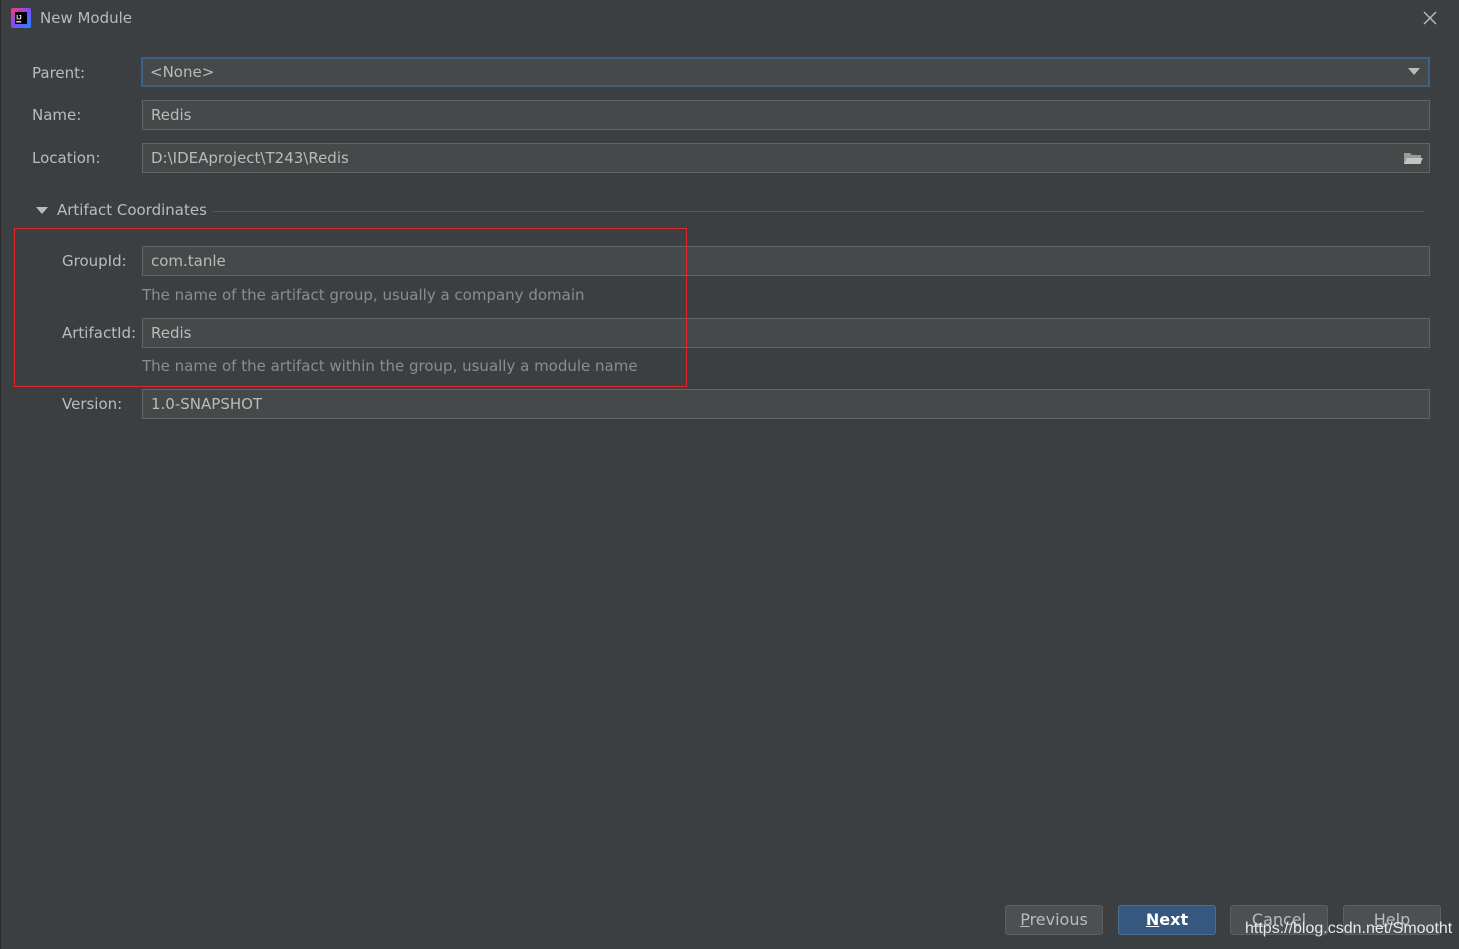 The height and width of the screenshot is (949, 1459). I want to click on triangle-down-icon, so click(42, 210).